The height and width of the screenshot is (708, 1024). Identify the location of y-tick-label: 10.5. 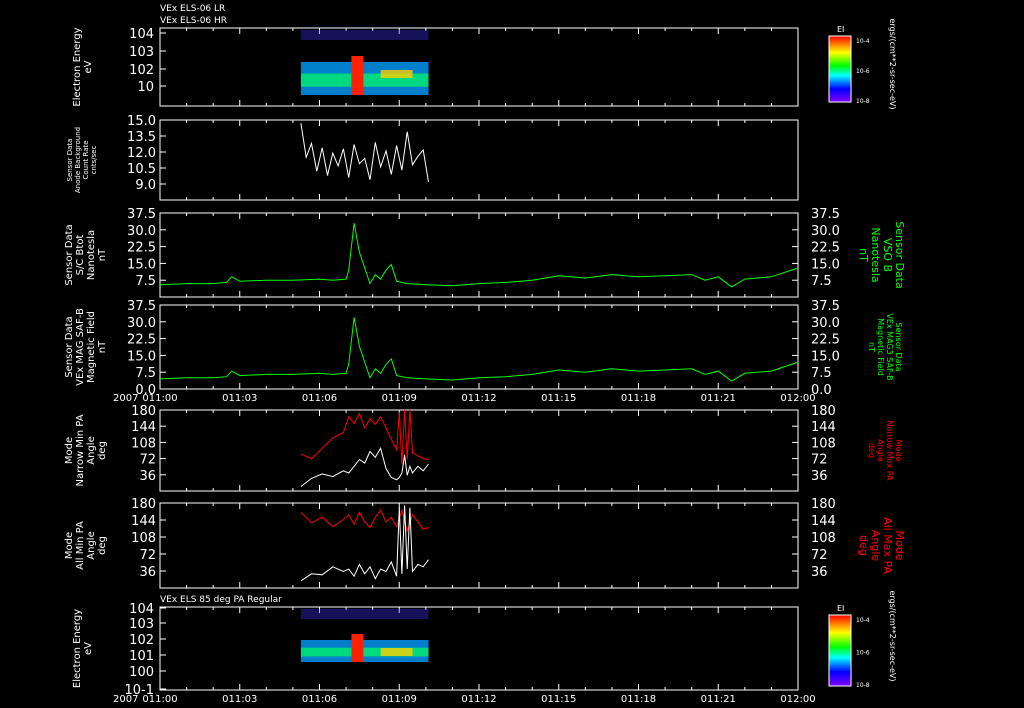
(141, 169).